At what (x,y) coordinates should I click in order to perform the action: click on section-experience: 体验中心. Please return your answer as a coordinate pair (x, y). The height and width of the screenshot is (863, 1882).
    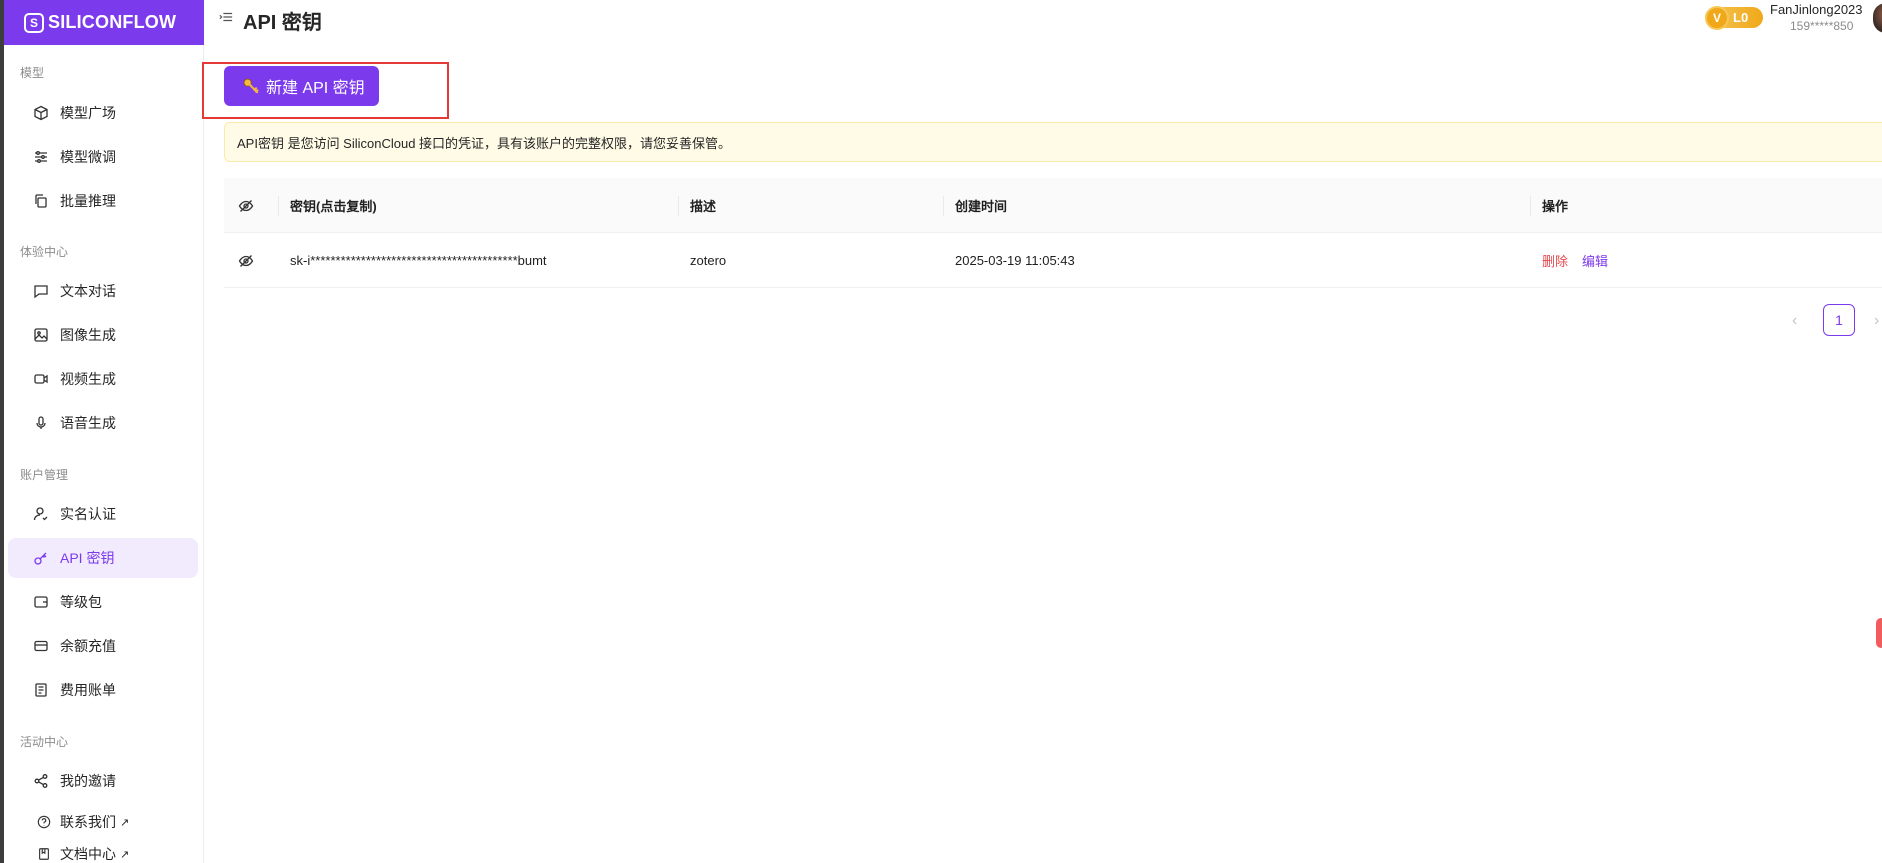
    Looking at the image, I should click on (44, 252).